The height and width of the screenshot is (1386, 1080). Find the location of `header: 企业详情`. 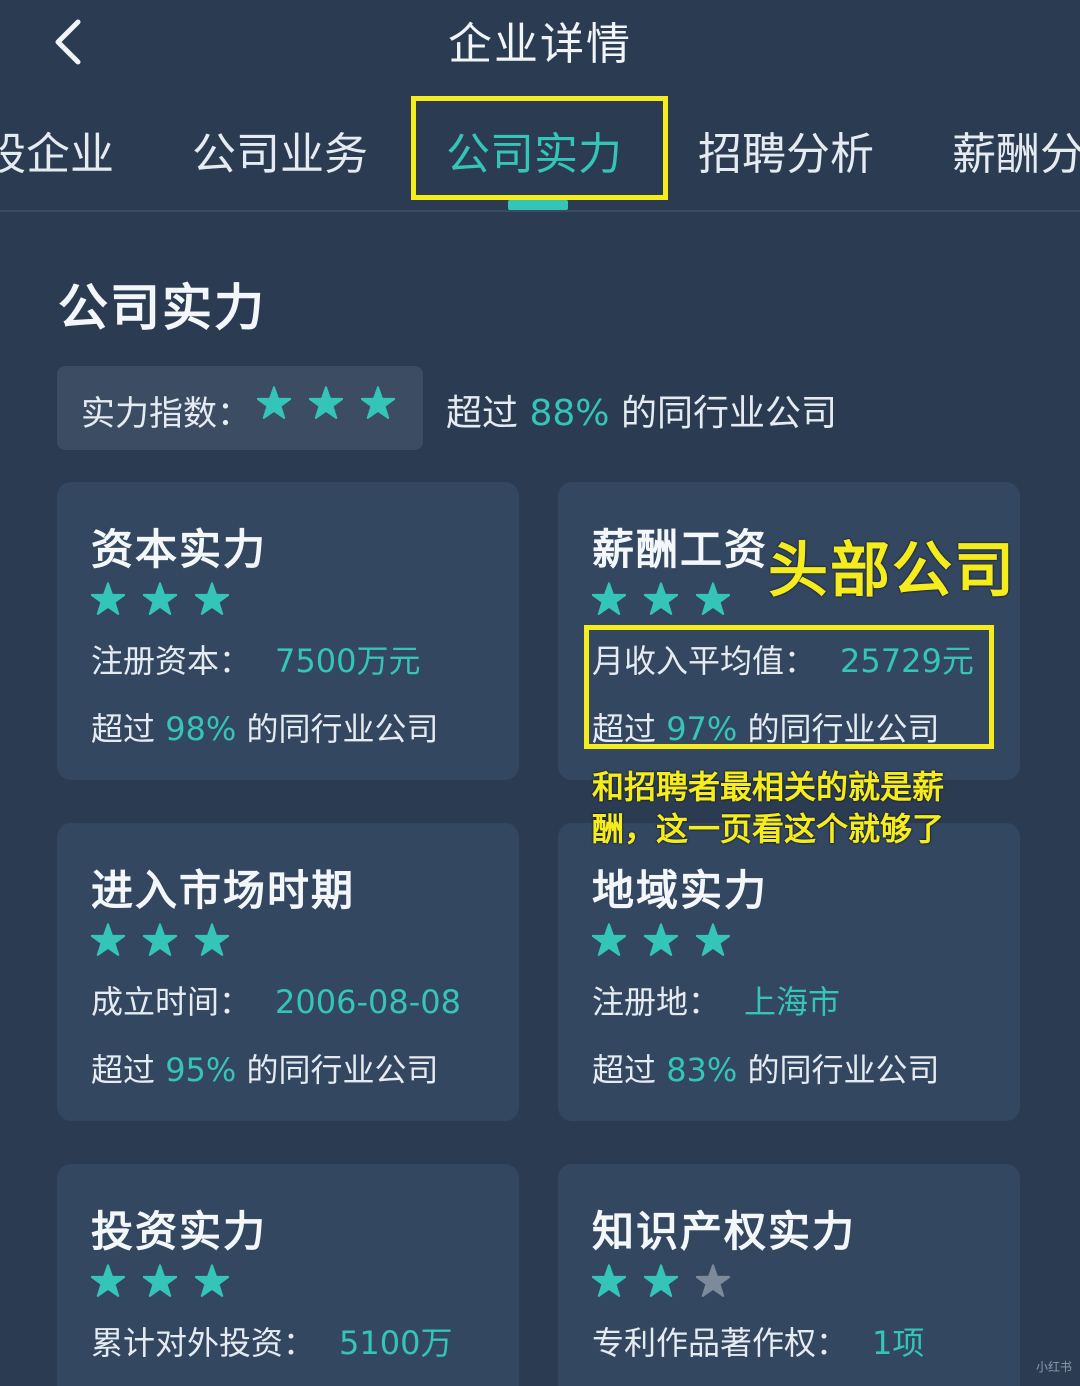

header: 企业详情 is located at coordinates (540, 40).